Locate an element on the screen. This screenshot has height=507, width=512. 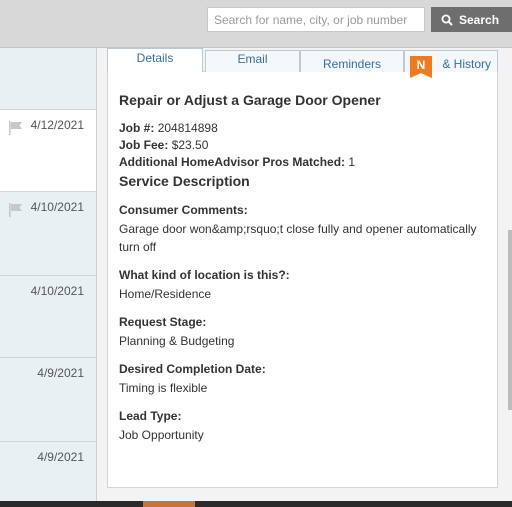
search-button-label: Search is located at coordinates (479, 19).